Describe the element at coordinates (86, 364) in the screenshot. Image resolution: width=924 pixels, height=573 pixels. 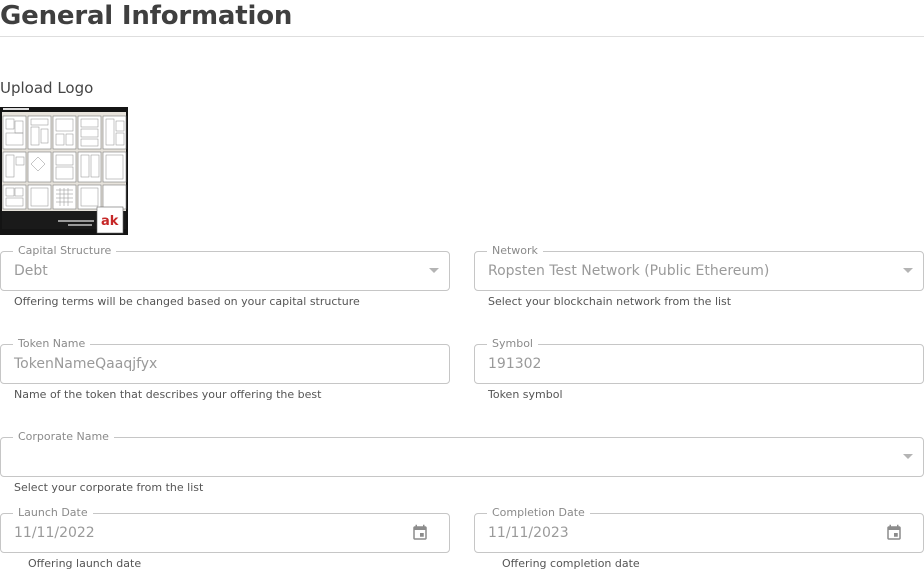
I see `token-name-value: TokenNameQaaqjfyx` at that location.